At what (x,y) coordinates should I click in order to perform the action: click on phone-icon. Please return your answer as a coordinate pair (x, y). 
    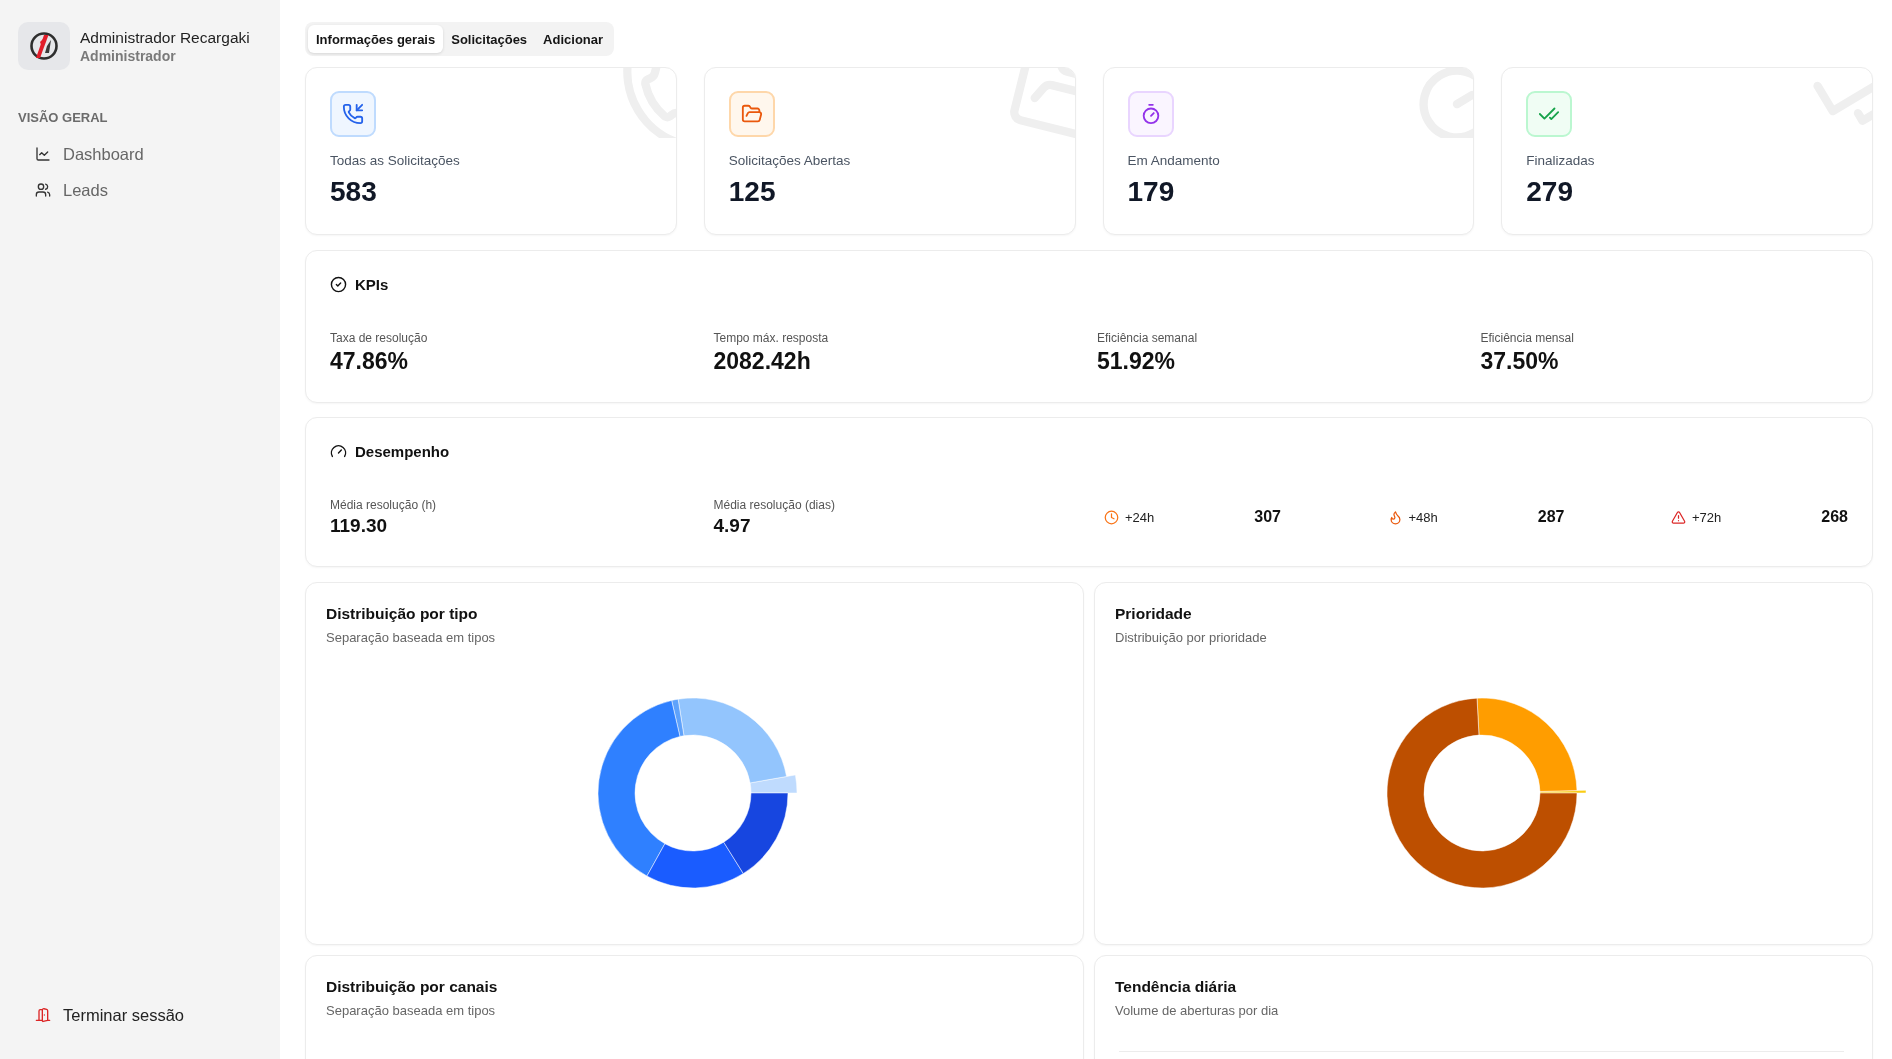
    Looking at the image, I should click on (353, 114).